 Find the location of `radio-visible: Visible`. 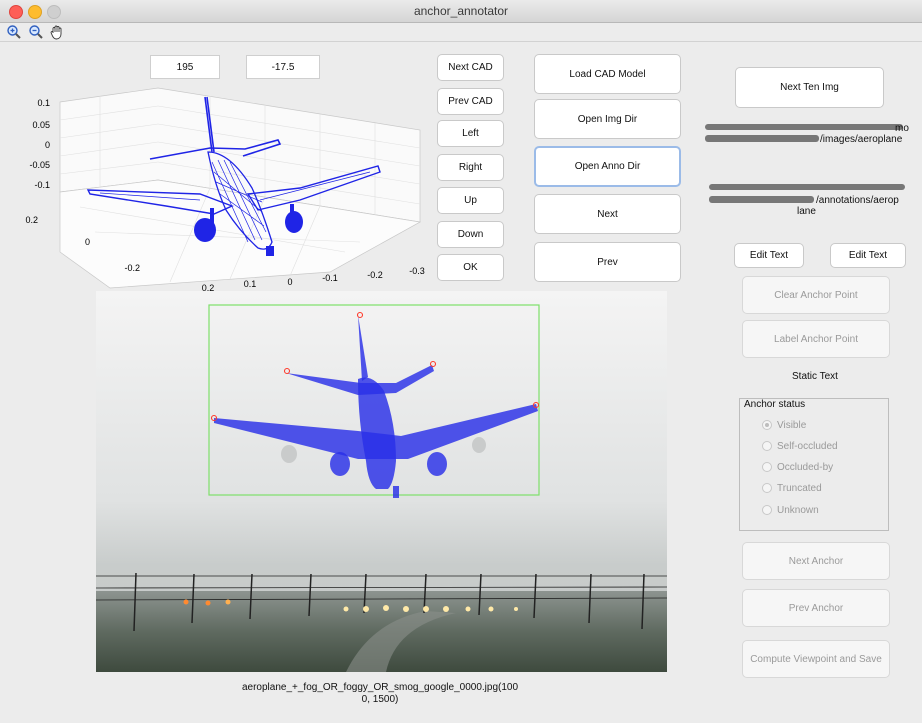

radio-visible: Visible is located at coordinates (784, 425).